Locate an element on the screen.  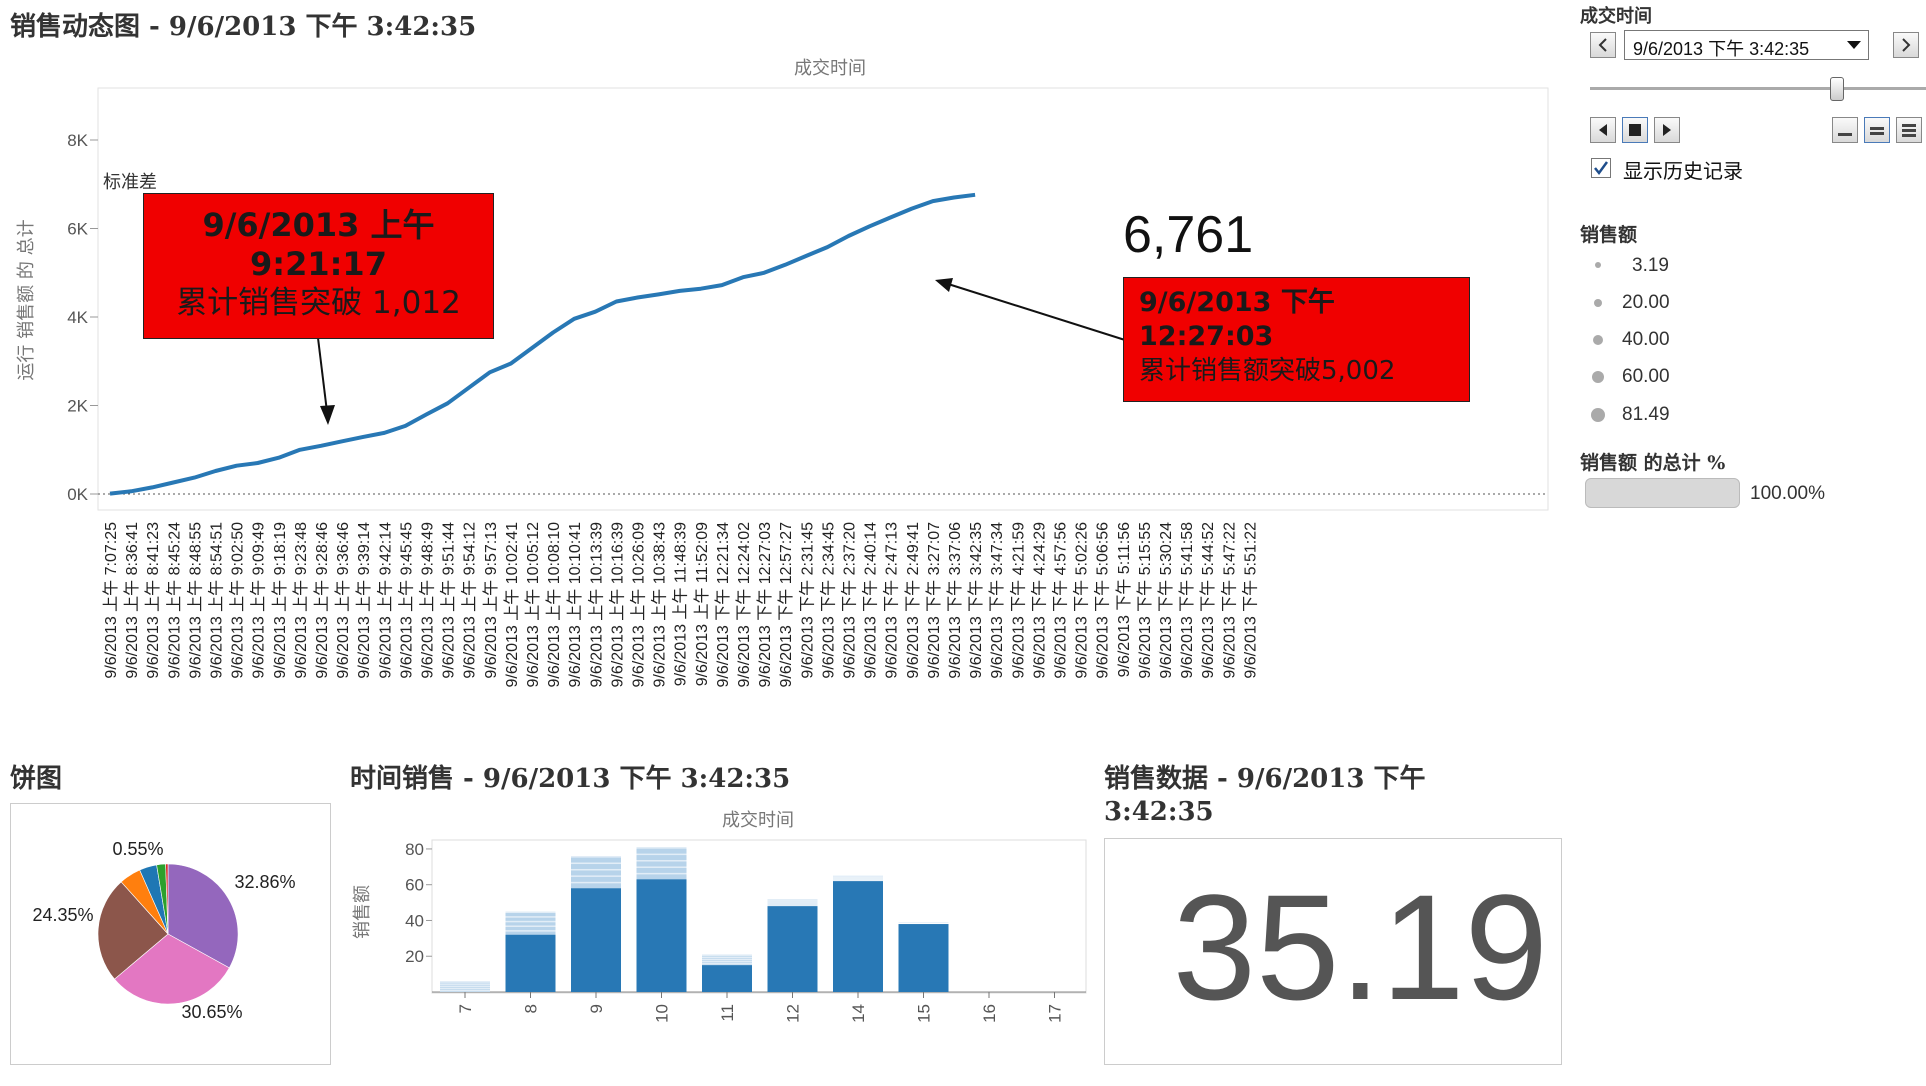
bar-axis-title: 成交时间 is located at coordinates (758, 820).